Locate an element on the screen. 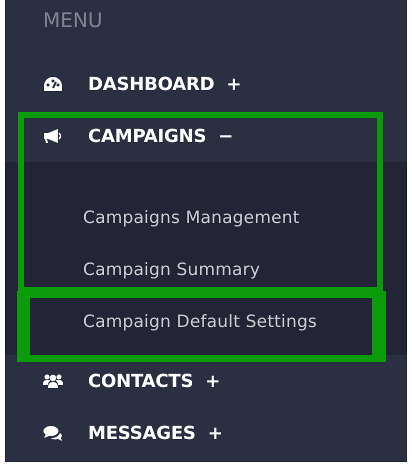 Image resolution: width=412 pixels, height=468 pixels. menu-item: MESSAGES + is located at coordinates (206, 433).